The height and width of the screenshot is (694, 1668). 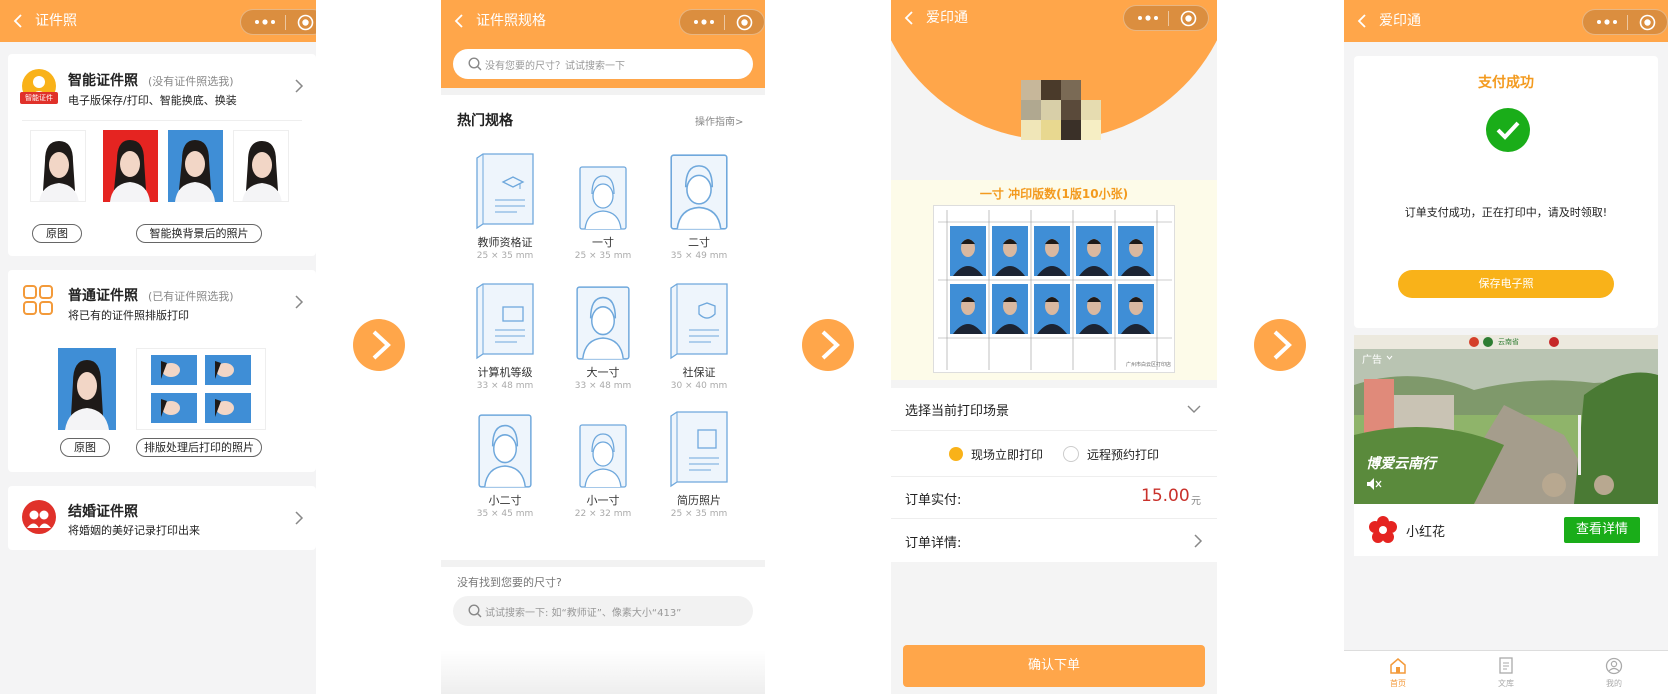 What do you see at coordinates (699, 372) in the screenshot?
I see `spec-name: 社保证` at bounding box center [699, 372].